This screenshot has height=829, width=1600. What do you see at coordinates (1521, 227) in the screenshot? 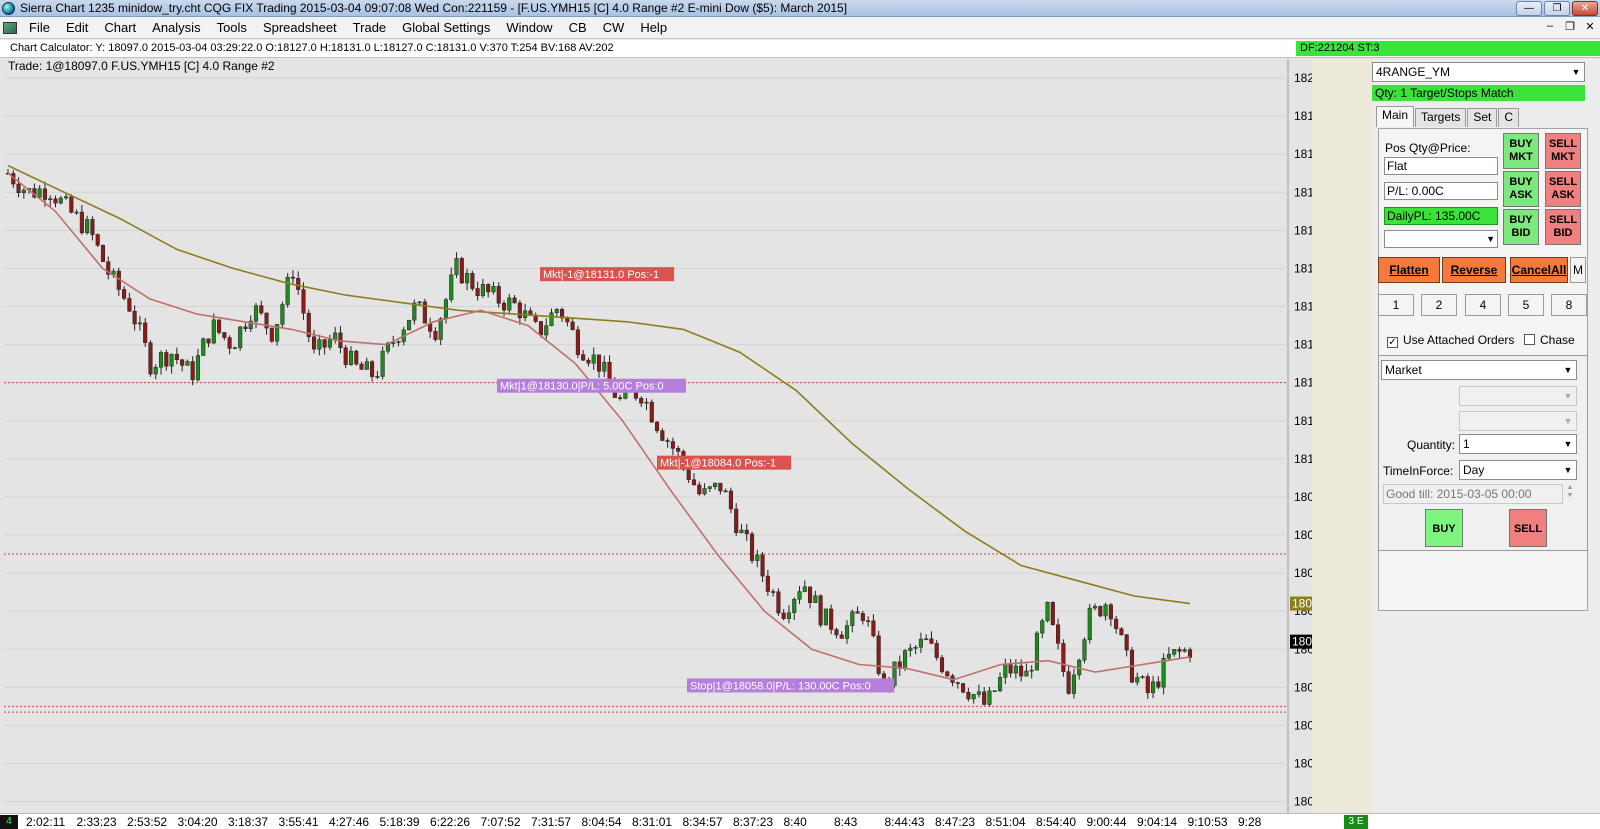
I see `buy-bid-button: BUY BID` at bounding box center [1521, 227].